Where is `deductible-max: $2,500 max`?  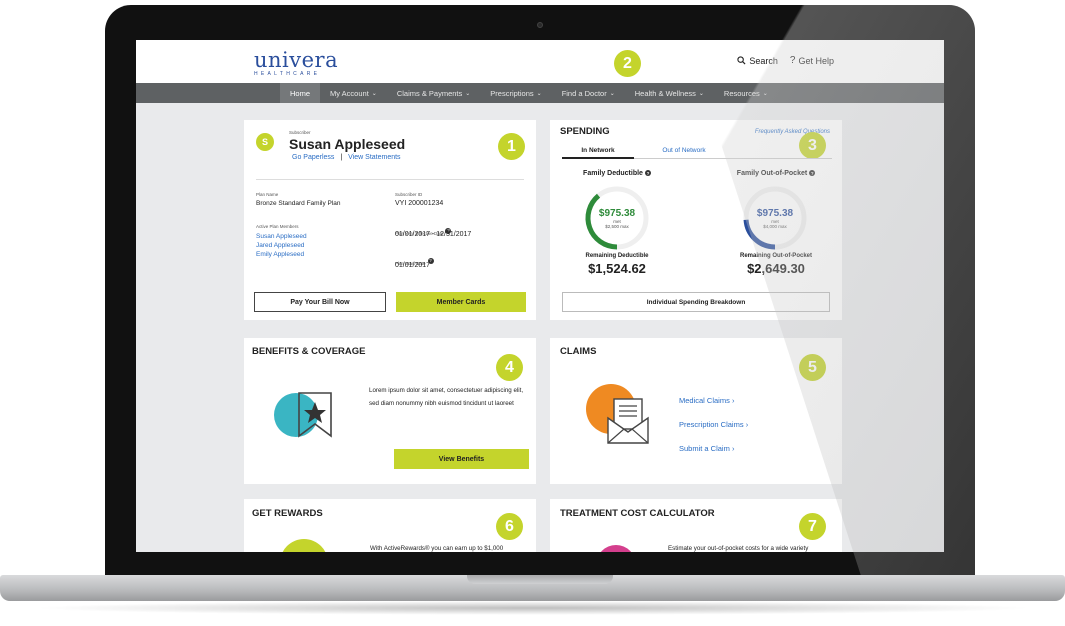 deductible-max: $2,500 max is located at coordinates (617, 226).